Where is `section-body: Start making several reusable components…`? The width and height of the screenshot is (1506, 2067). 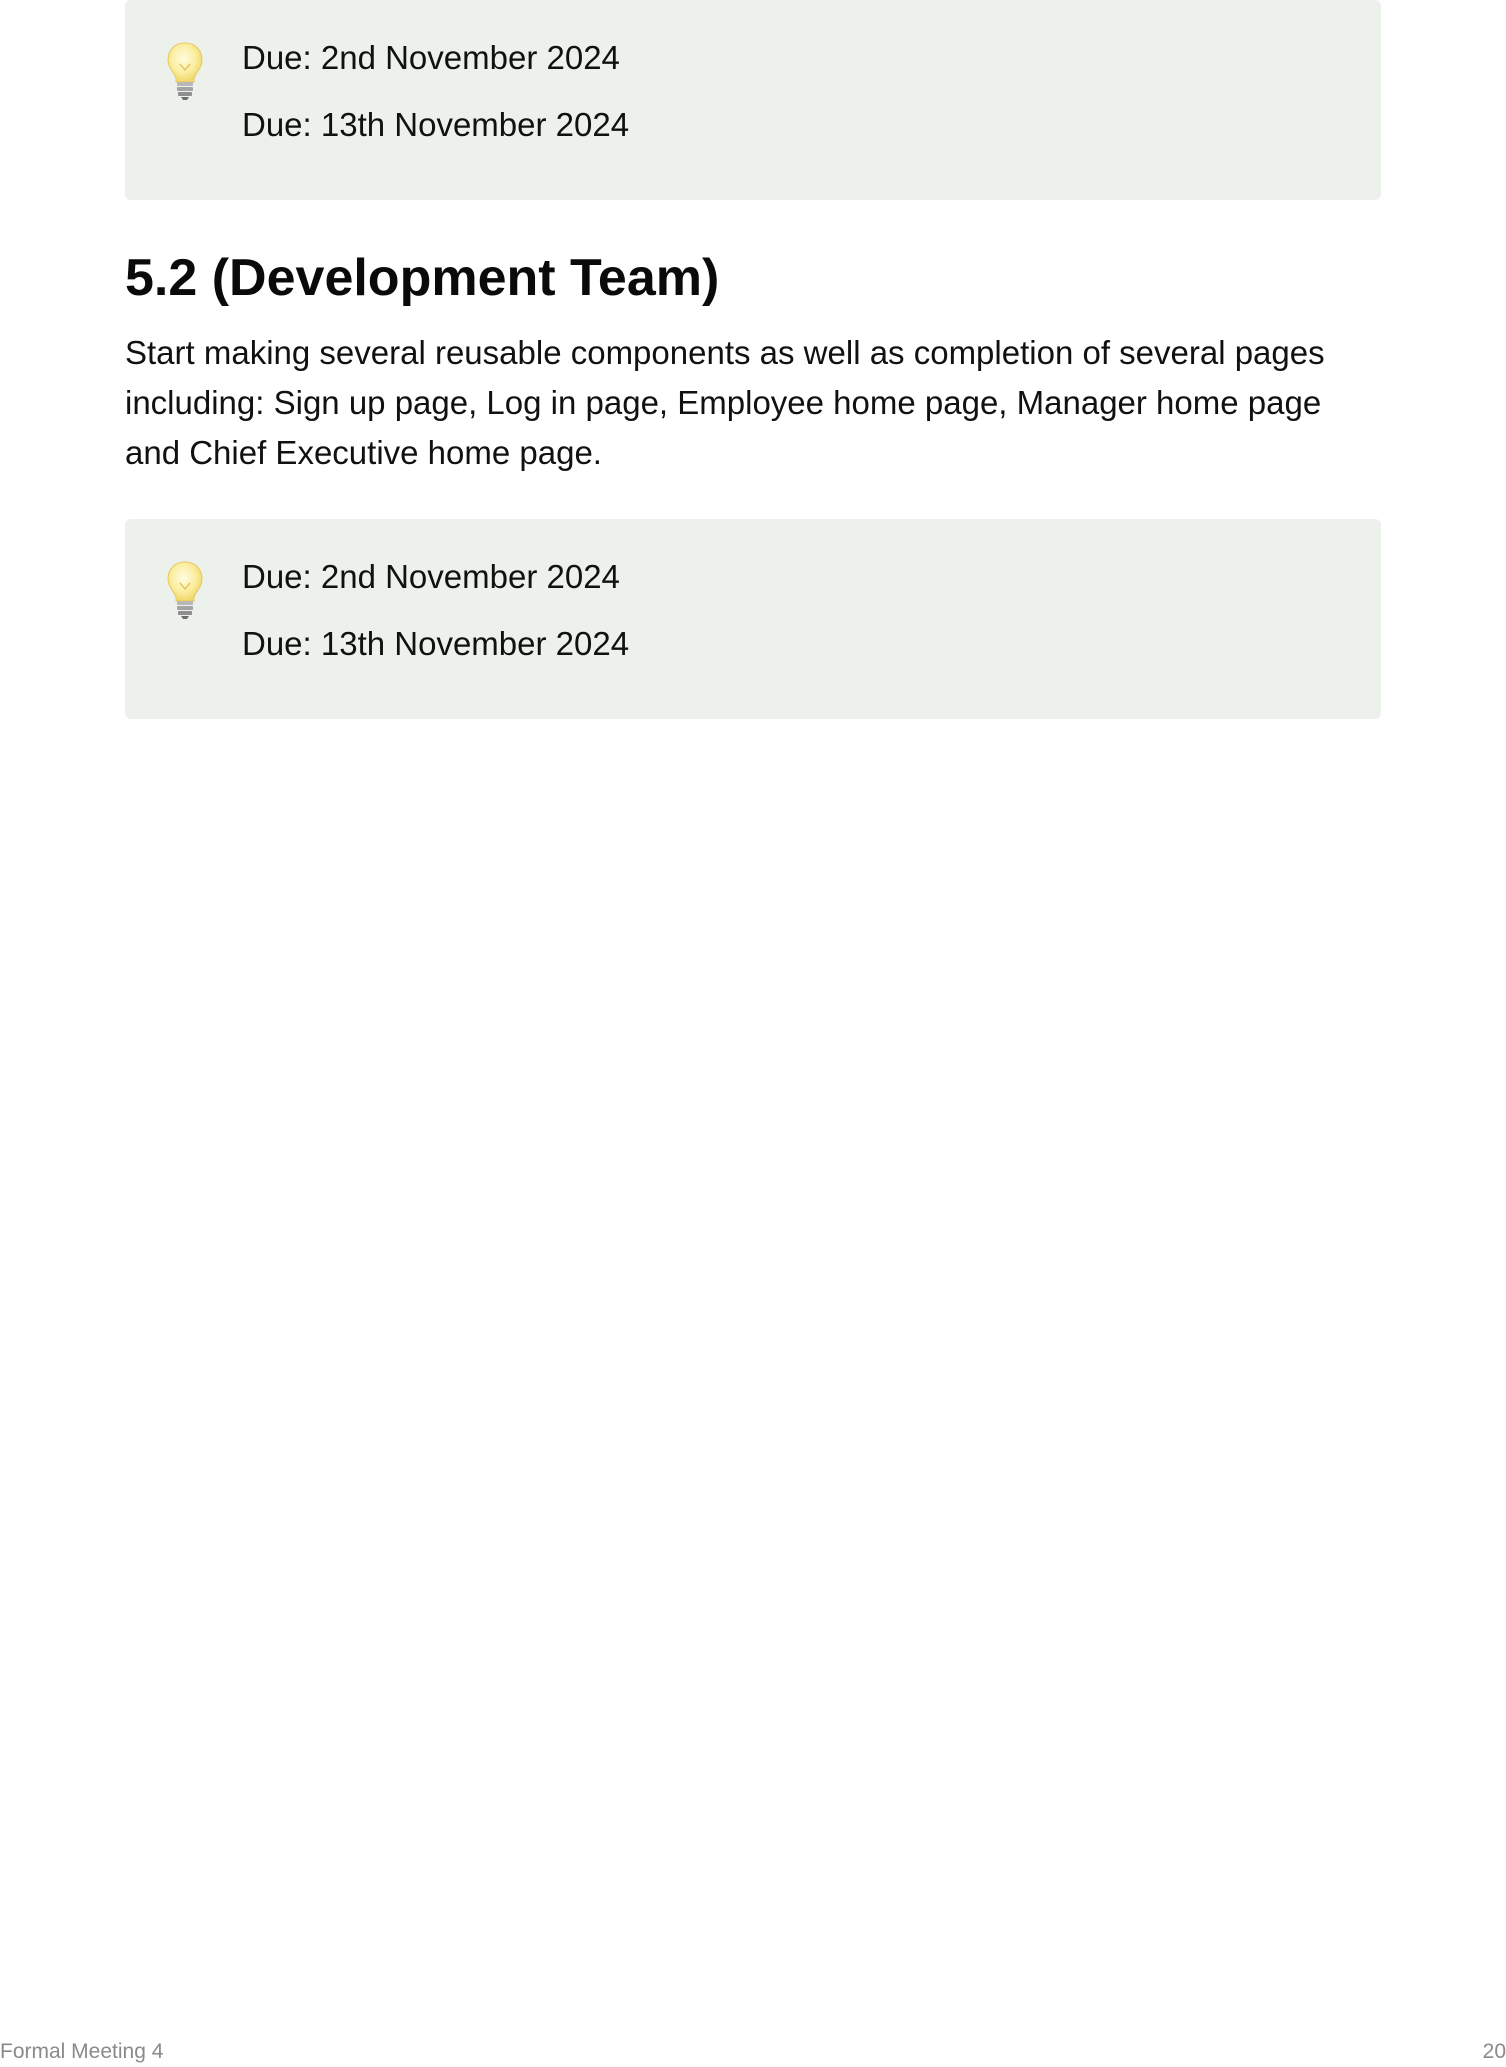 section-body: Start making several reusable components… is located at coordinates (725, 402).